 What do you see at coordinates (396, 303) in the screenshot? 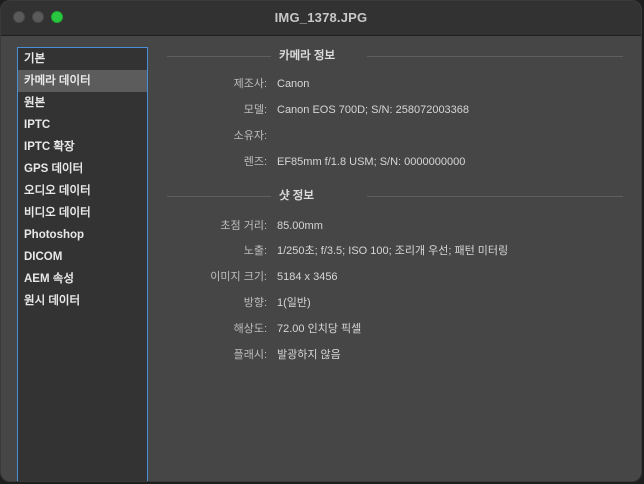
I see `field-row-orientation: 방향: 1(일반)` at bounding box center [396, 303].